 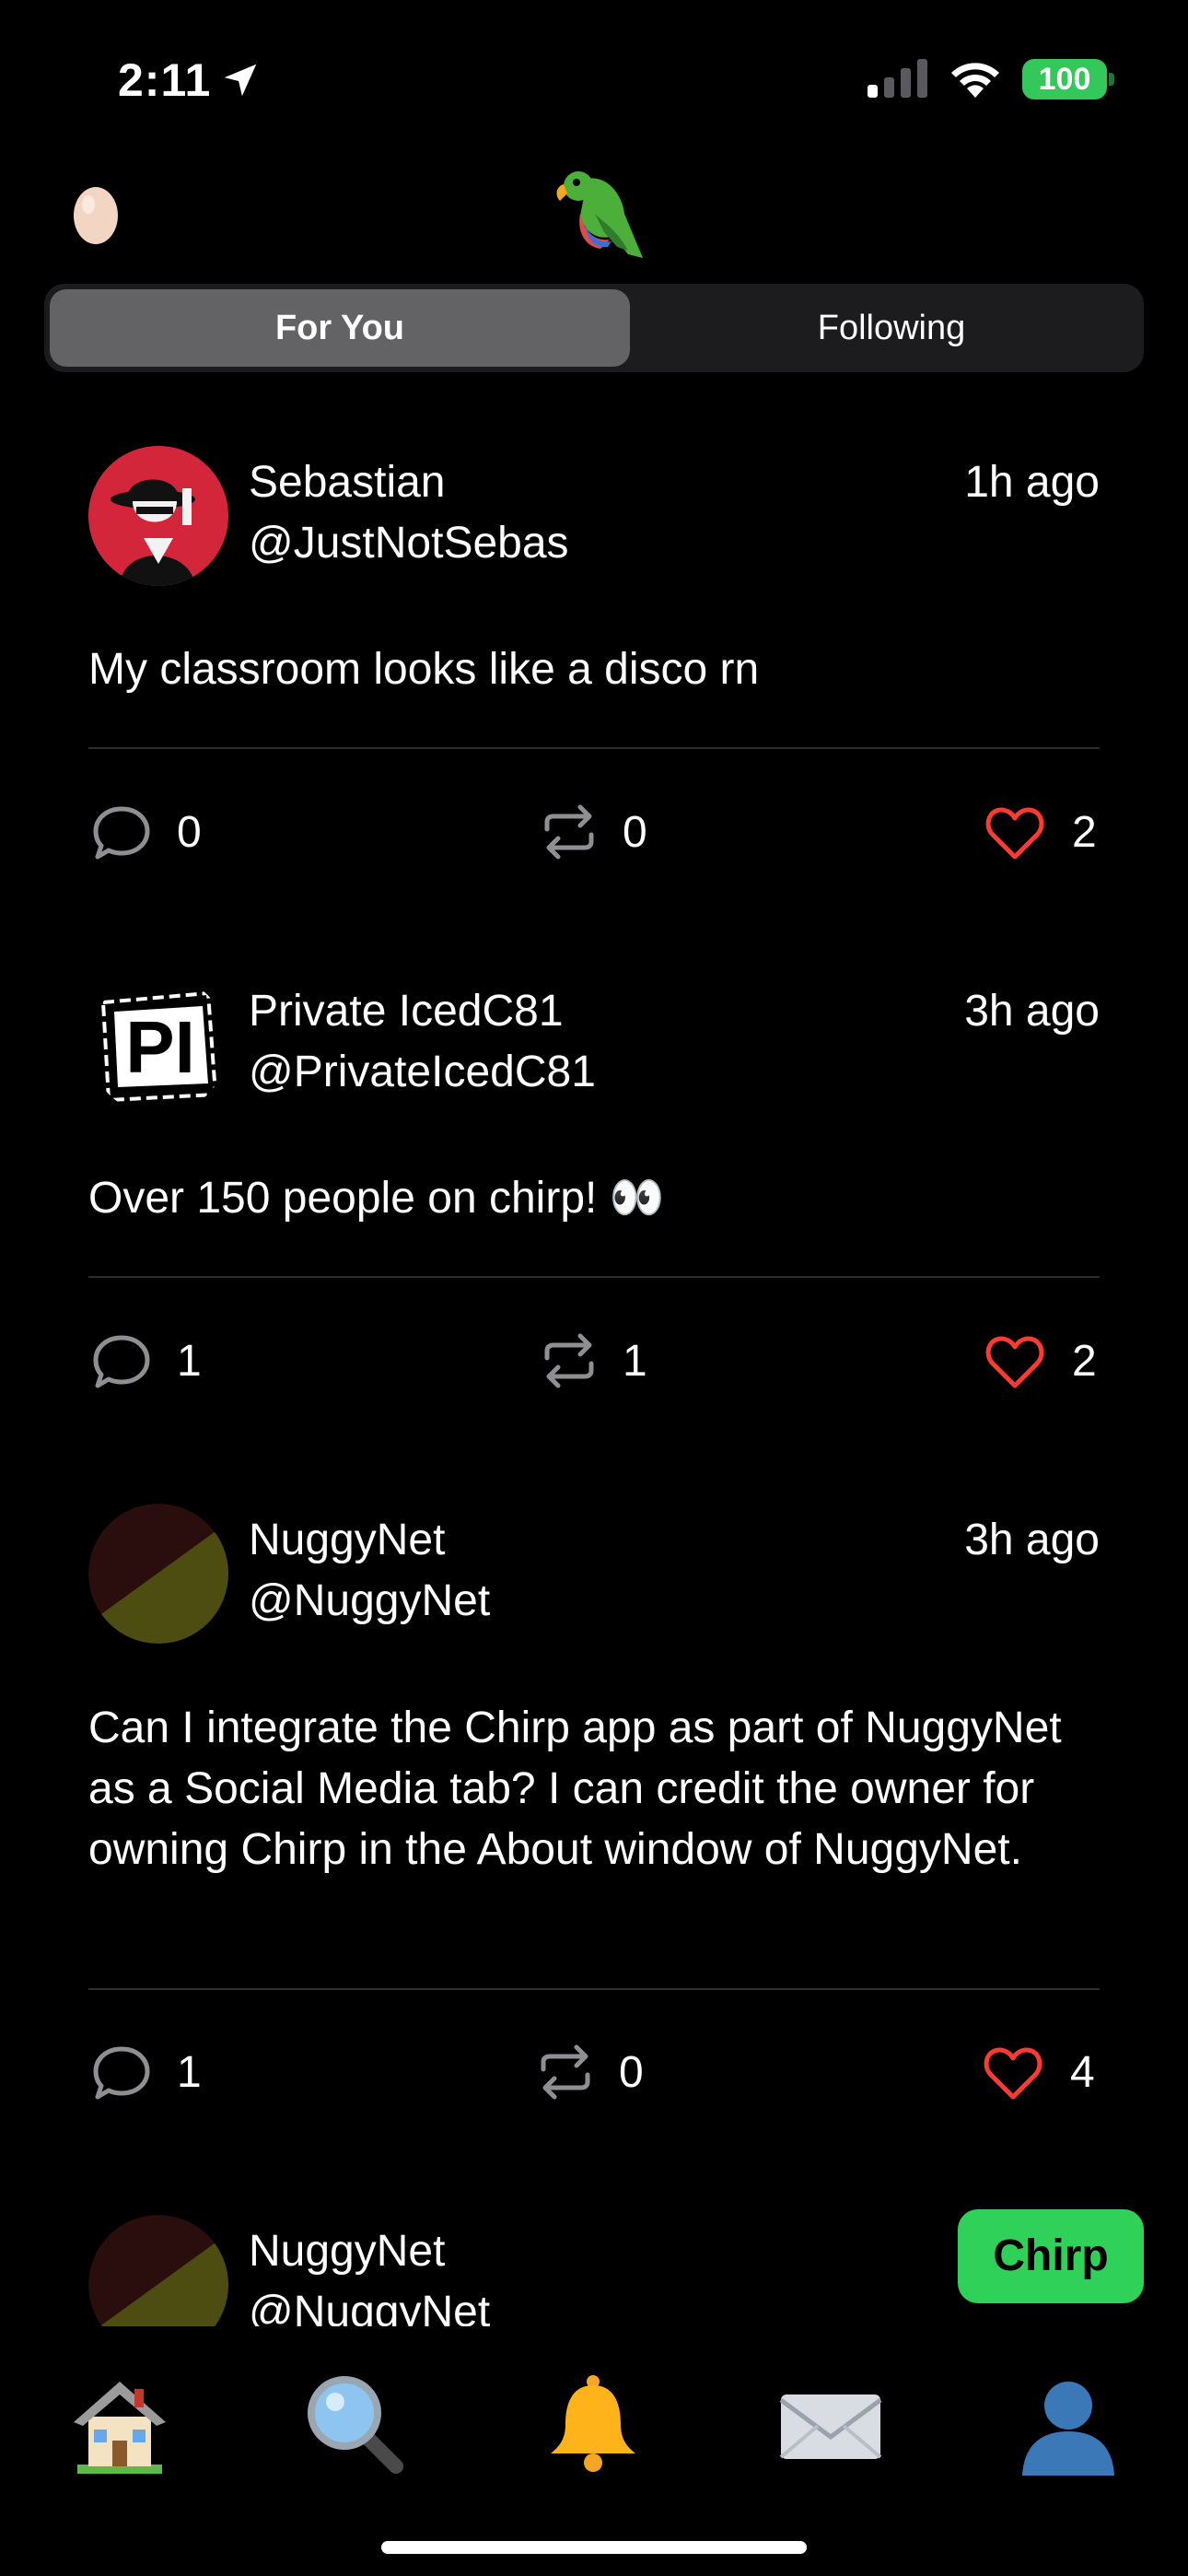 What do you see at coordinates (593, 2424) in the screenshot?
I see `notifications-bell-icon` at bounding box center [593, 2424].